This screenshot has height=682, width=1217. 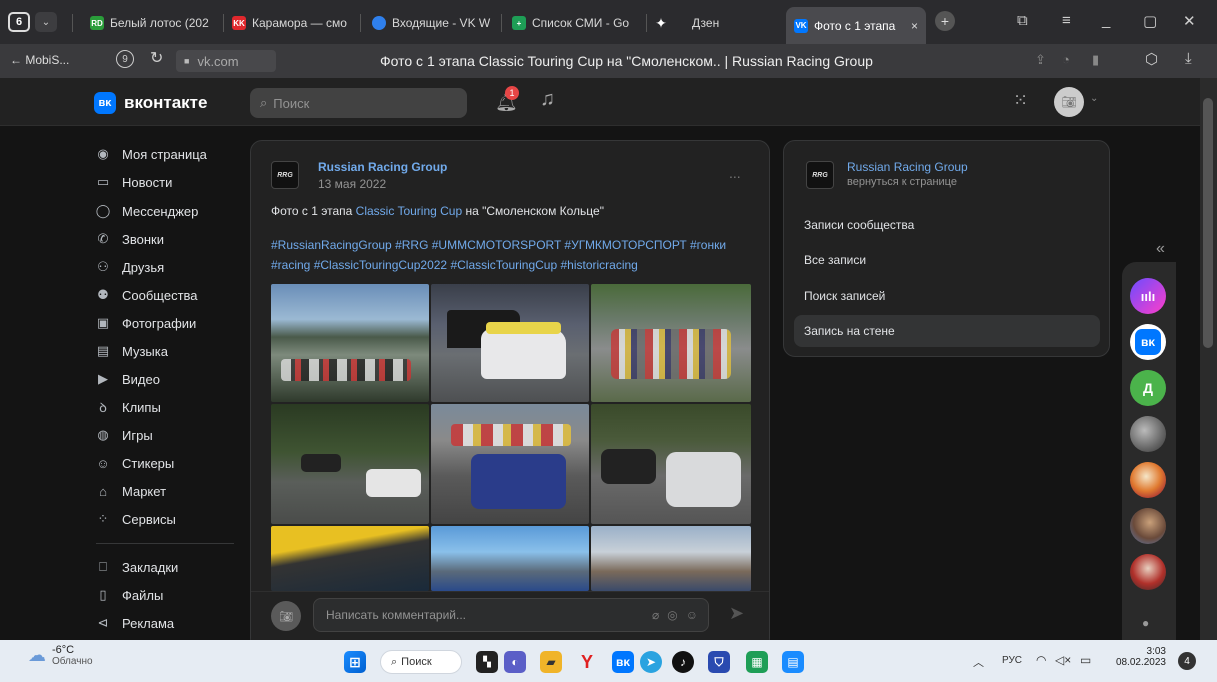 I want to click on collections-icon: ⧉, so click(x=1022, y=20).